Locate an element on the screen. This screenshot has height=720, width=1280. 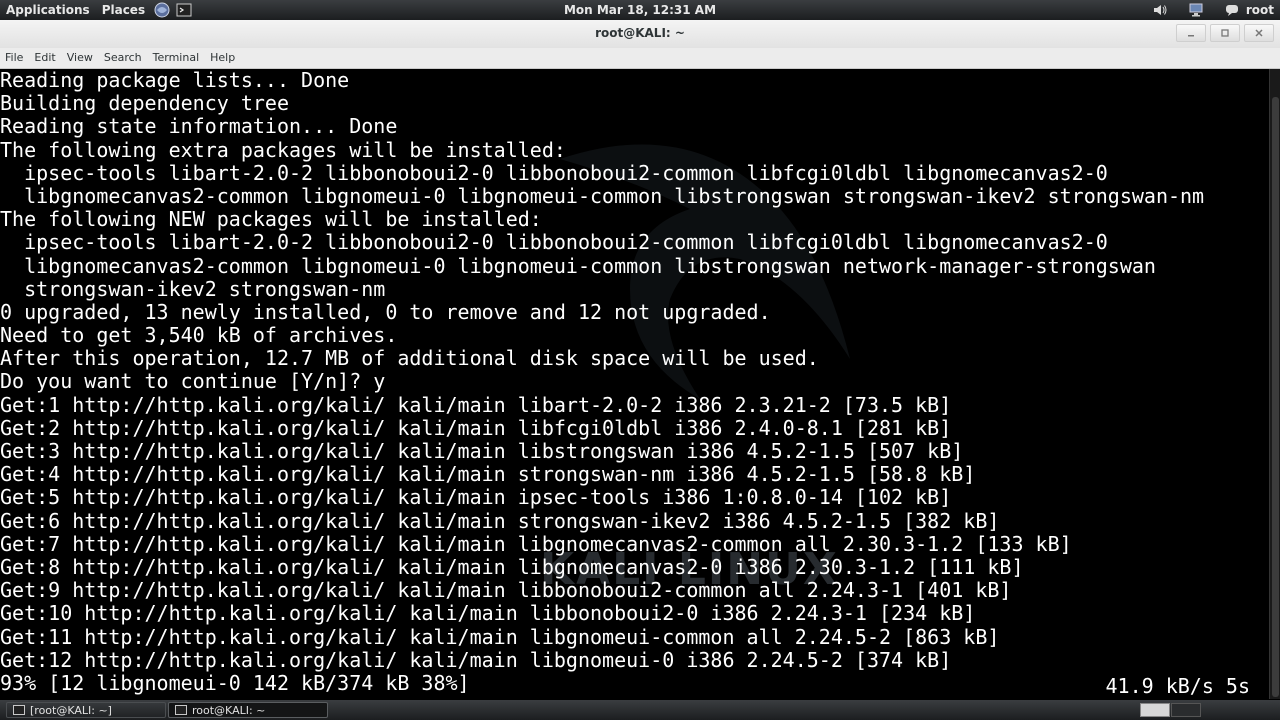
maximize-icon is located at coordinates (1225, 33).